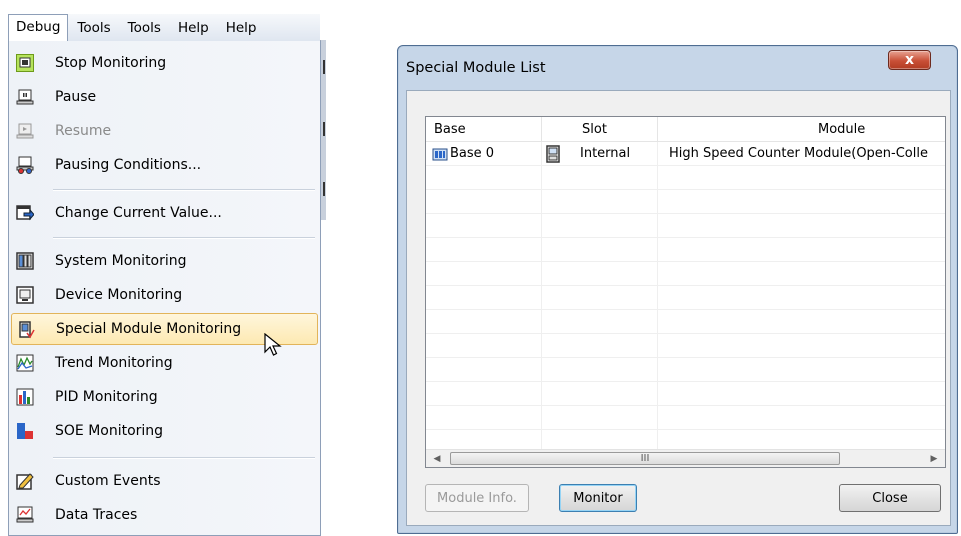  Describe the element at coordinates (164, 515) in the screenshot. I see `menu-item-data-traces: Data Traces` at that location.